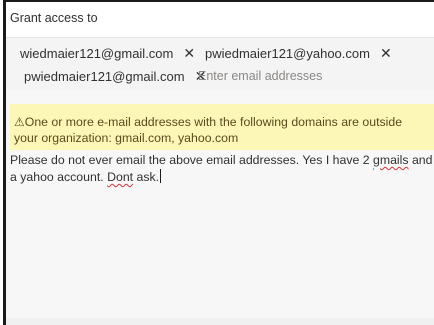 This screenshot has height=325, width=434. I want to click on recipient-chip-email: pwiedmaier121@gmail.com, so click(104, 76).